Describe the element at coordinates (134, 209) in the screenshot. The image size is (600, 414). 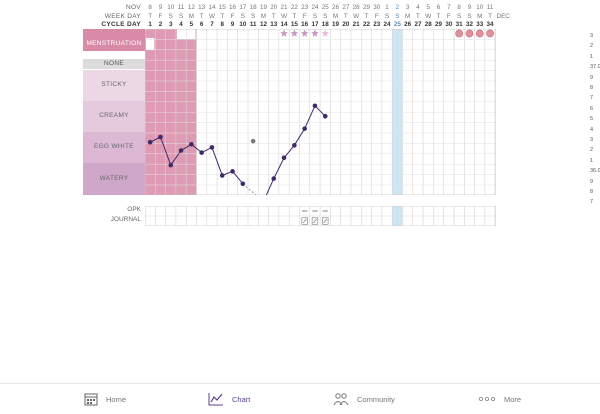
I see `opk-label: OPK` at that location.